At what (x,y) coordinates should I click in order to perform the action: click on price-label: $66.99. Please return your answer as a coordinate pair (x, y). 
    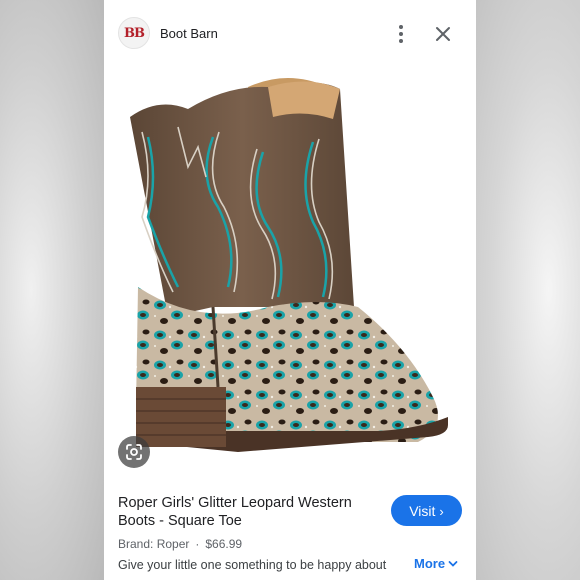
    Looking at the image, I should click on (224, 544).